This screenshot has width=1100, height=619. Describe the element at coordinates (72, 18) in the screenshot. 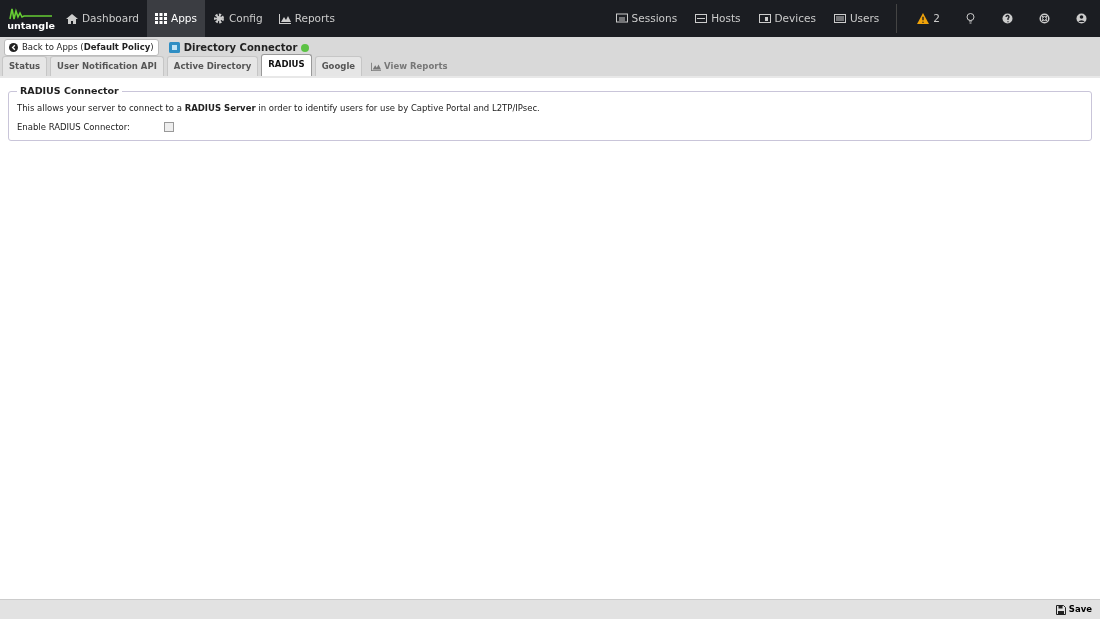

I see `house-icon` at that location.